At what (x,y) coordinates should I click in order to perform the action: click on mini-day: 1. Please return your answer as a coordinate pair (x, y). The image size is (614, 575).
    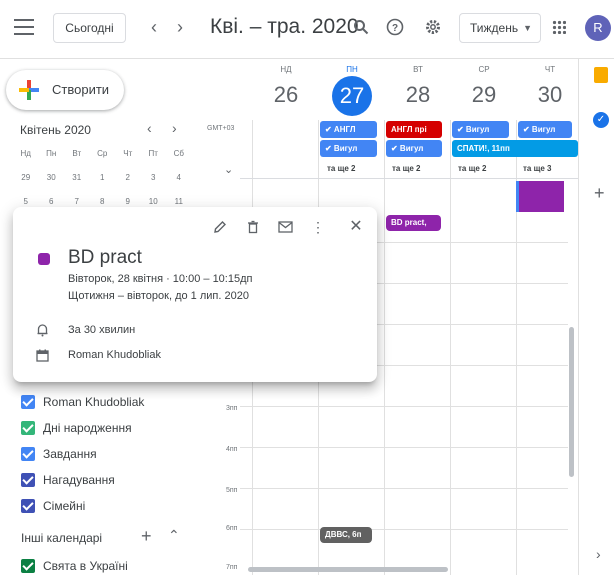
    Looking at the image, I should click on (103, 178).